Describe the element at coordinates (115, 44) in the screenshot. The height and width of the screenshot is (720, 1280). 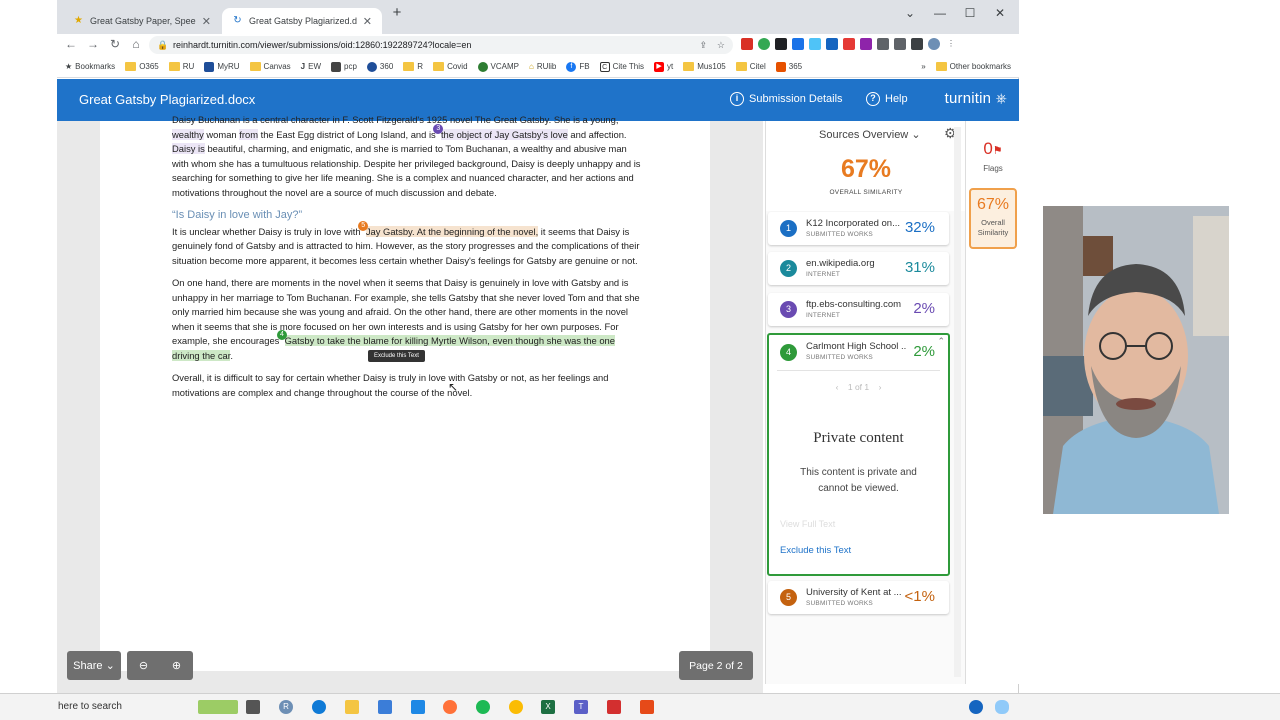
I see `reload-icon: ↻` at that location.